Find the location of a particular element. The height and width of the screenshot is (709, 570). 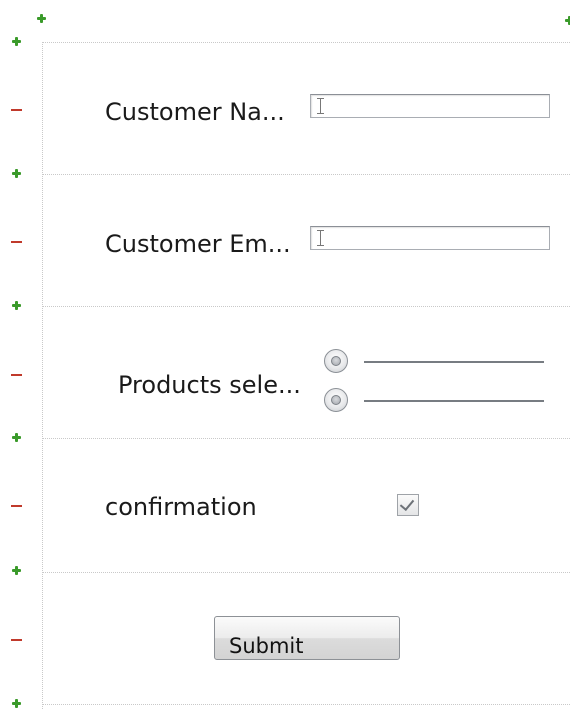

check-icon is located at coordinates (407, 503).